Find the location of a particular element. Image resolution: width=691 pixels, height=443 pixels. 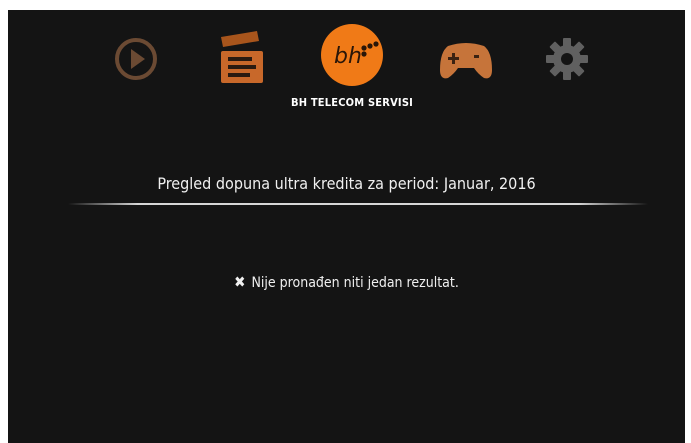

empty-result-message: ✖ Nije pronađen niti jedan rezultat. is located at coordinates (346, 282).